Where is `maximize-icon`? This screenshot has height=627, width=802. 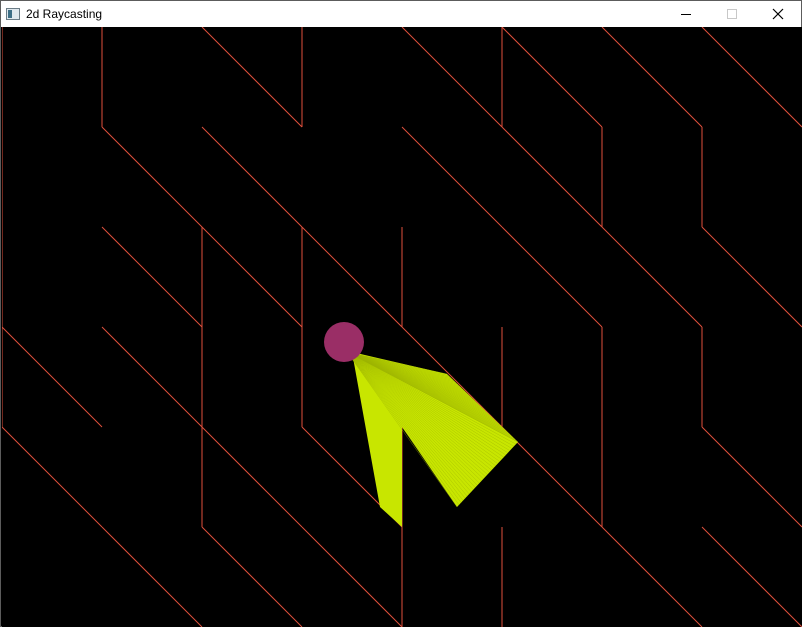 maximize-icon is located at coordinates (732, 14).